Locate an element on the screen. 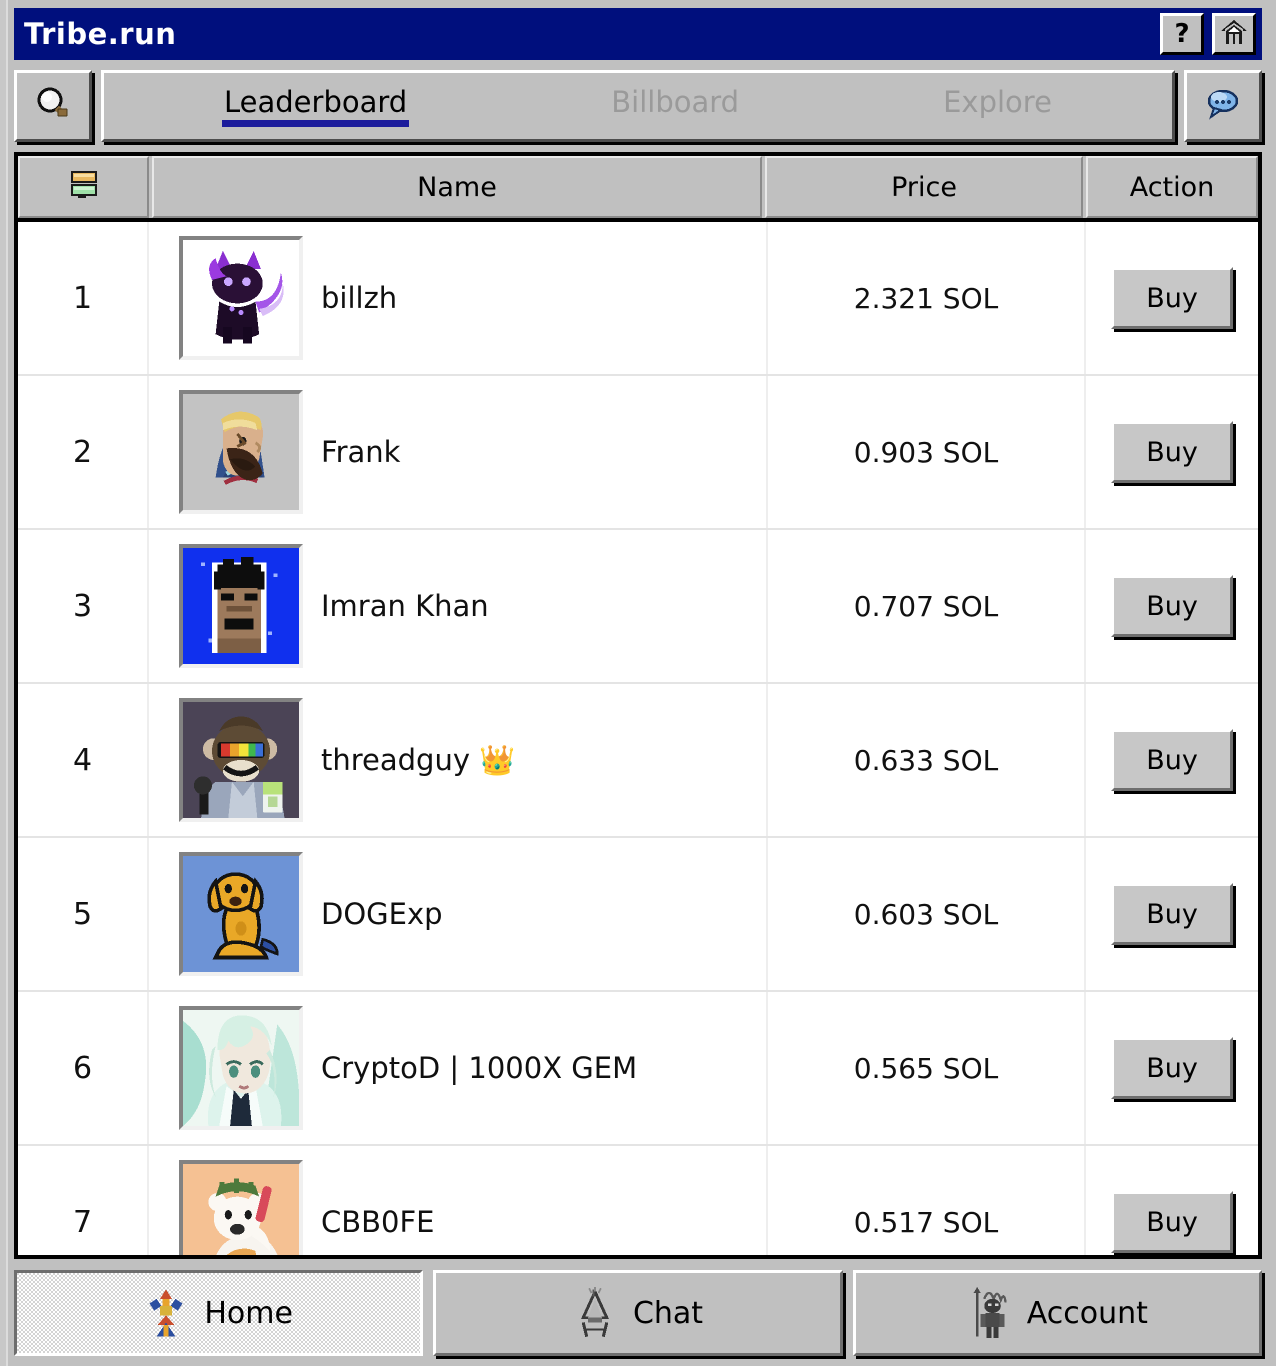 The image size is (1276, 1366). nav-home-button: Home is located at coordinates (219, 1313).